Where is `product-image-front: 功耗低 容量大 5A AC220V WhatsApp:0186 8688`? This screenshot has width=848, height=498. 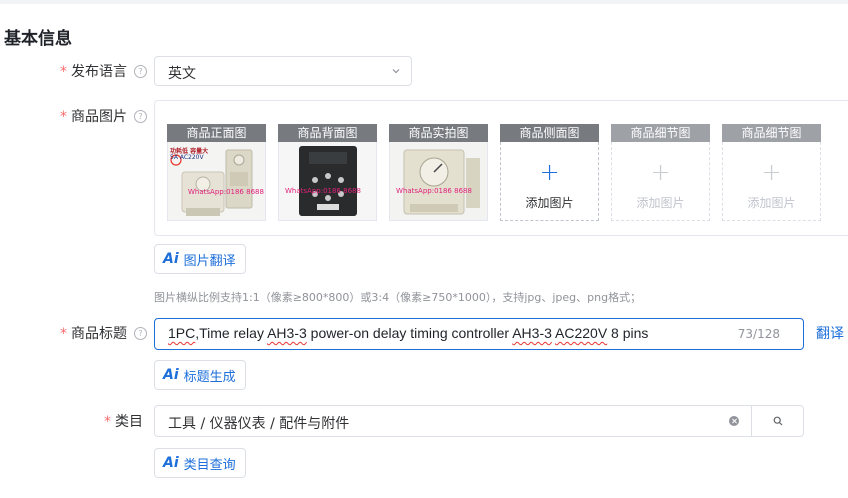
product-image-front: 功耗低 容量大 5A AC220V WhatsApp:0186 8688 is located at coordinates (216, 181).